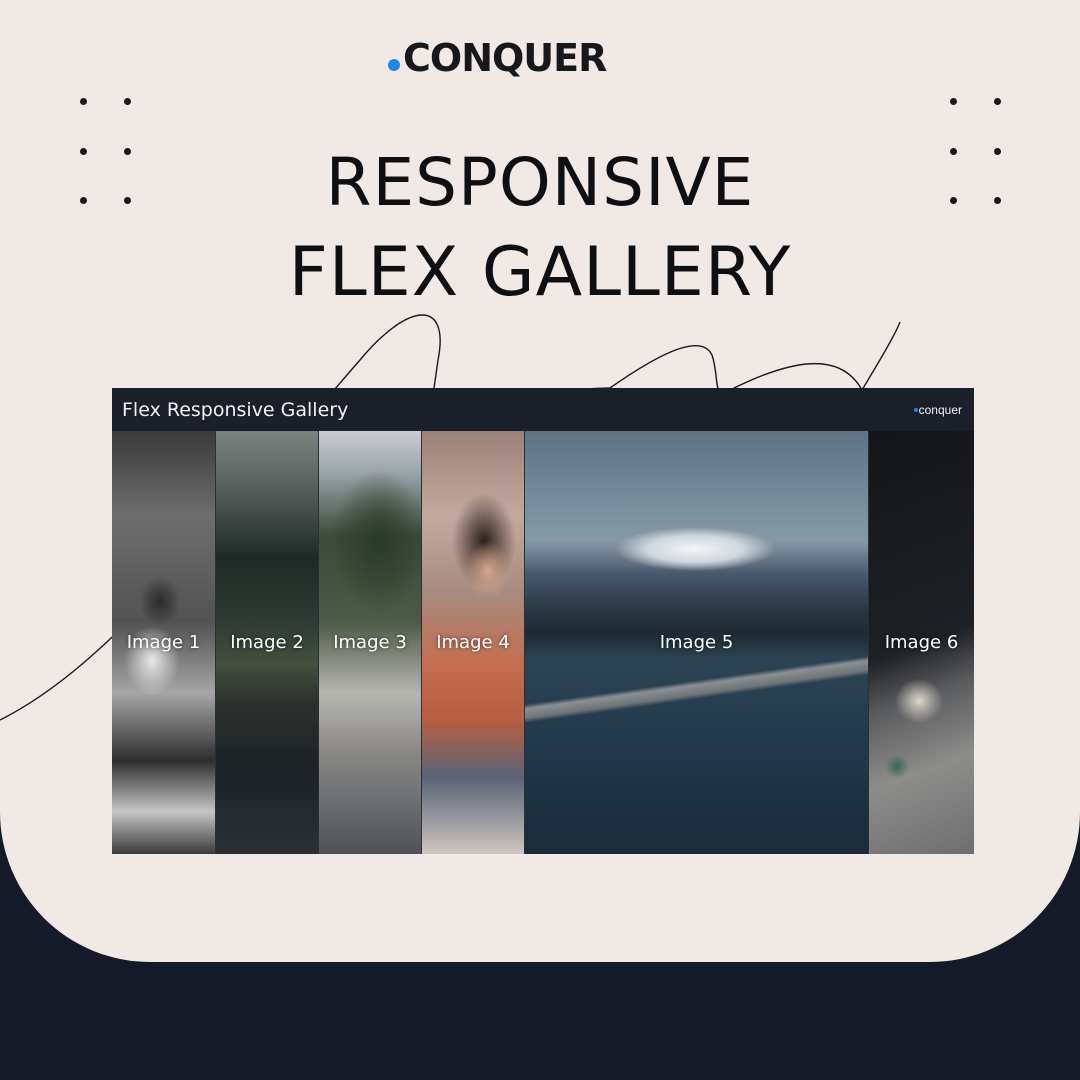  What do you see at coordinates (394, 65) in the screenshot?
I see `brand-dot-icon` at bounding box center [394, 65].